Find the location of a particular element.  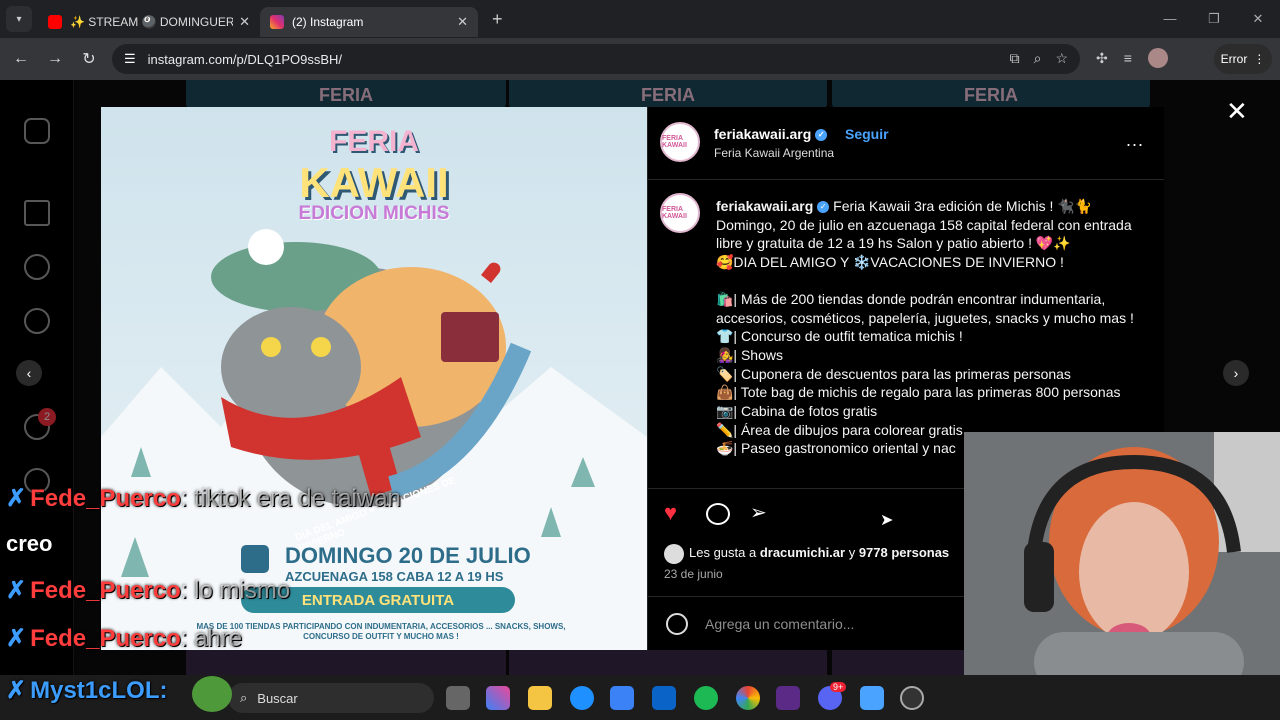

chat-message: ✗ Fede_Puerco: tiktok era de taiwan is located at coordinates (203, 498).